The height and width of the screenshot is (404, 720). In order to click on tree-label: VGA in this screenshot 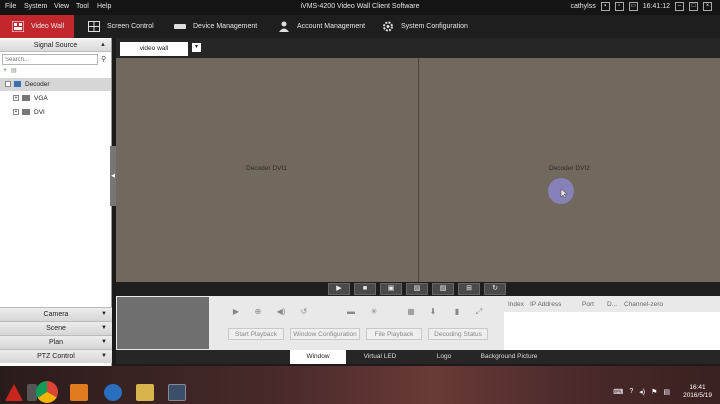, I will do `click(41, 98)`.